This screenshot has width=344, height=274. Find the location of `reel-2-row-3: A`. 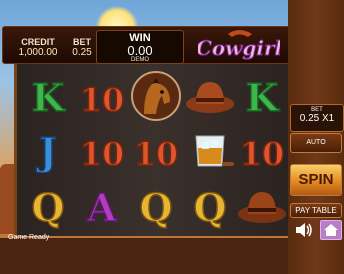

reel-2-row-3: A is located at coordinates (102, 206).